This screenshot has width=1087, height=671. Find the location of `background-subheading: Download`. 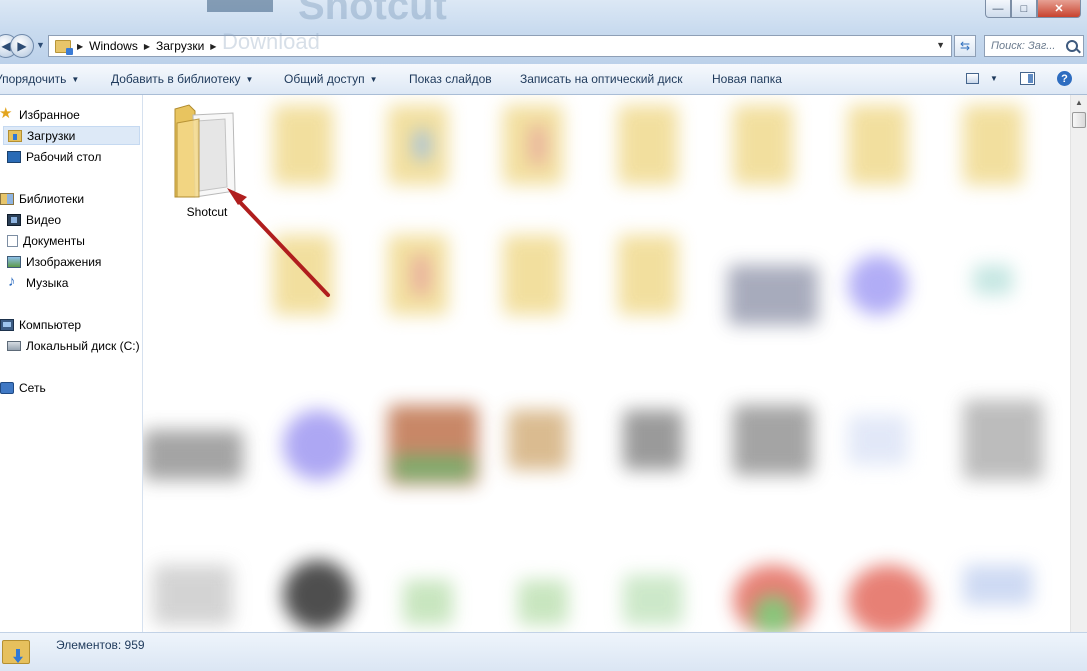

background-subheading: Download is located at coordinates (271, 41).